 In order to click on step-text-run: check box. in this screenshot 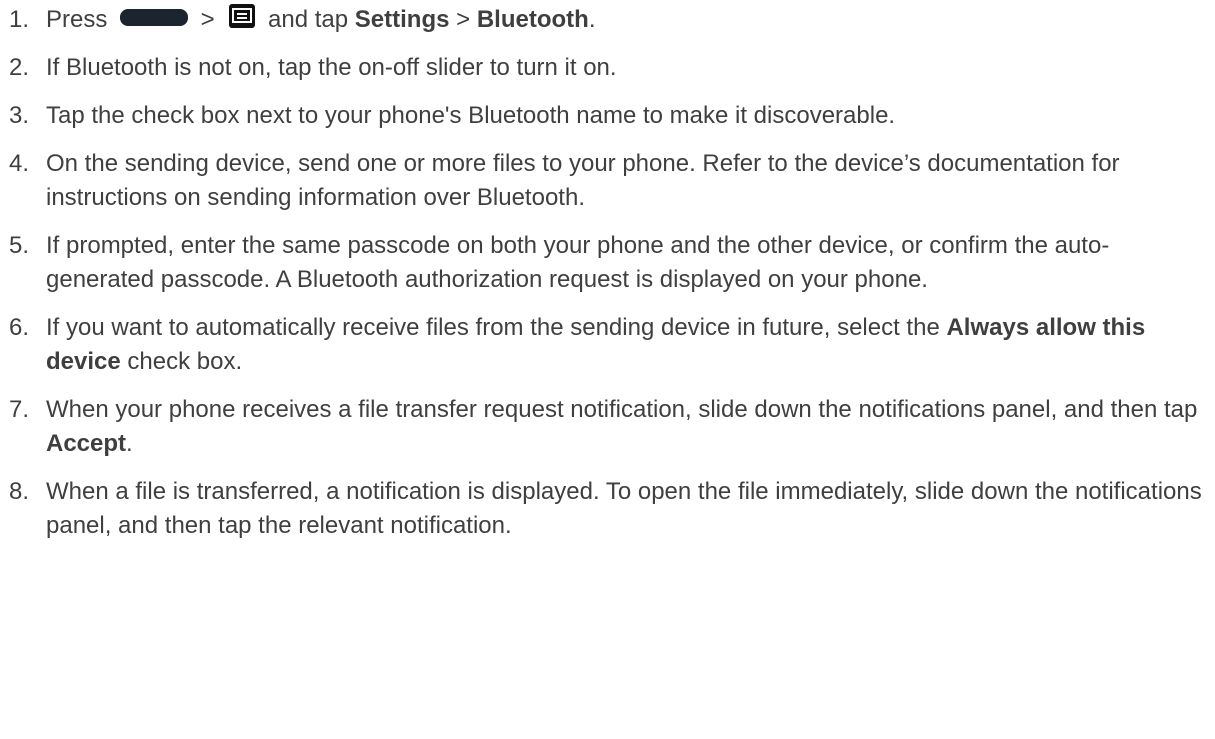, I will do `click(181, 361)`.